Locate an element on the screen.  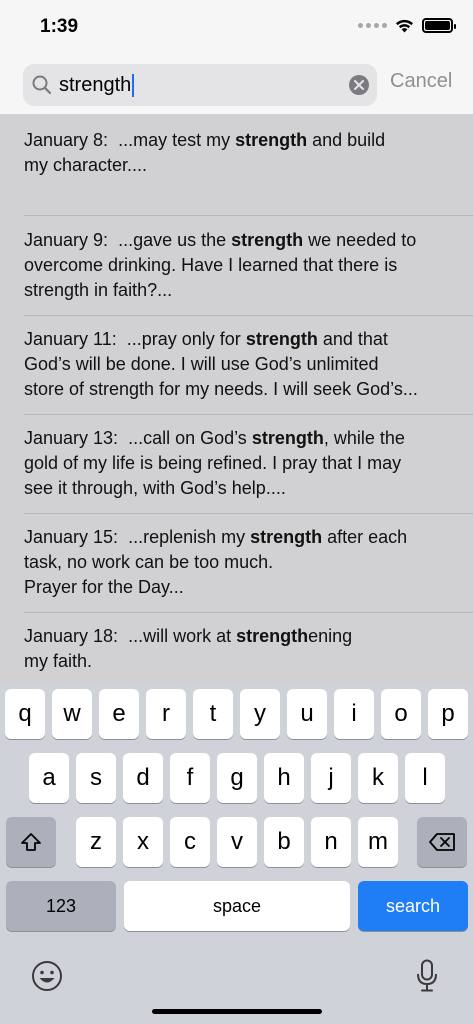
key-l: l is located at coordinates (425, 778).